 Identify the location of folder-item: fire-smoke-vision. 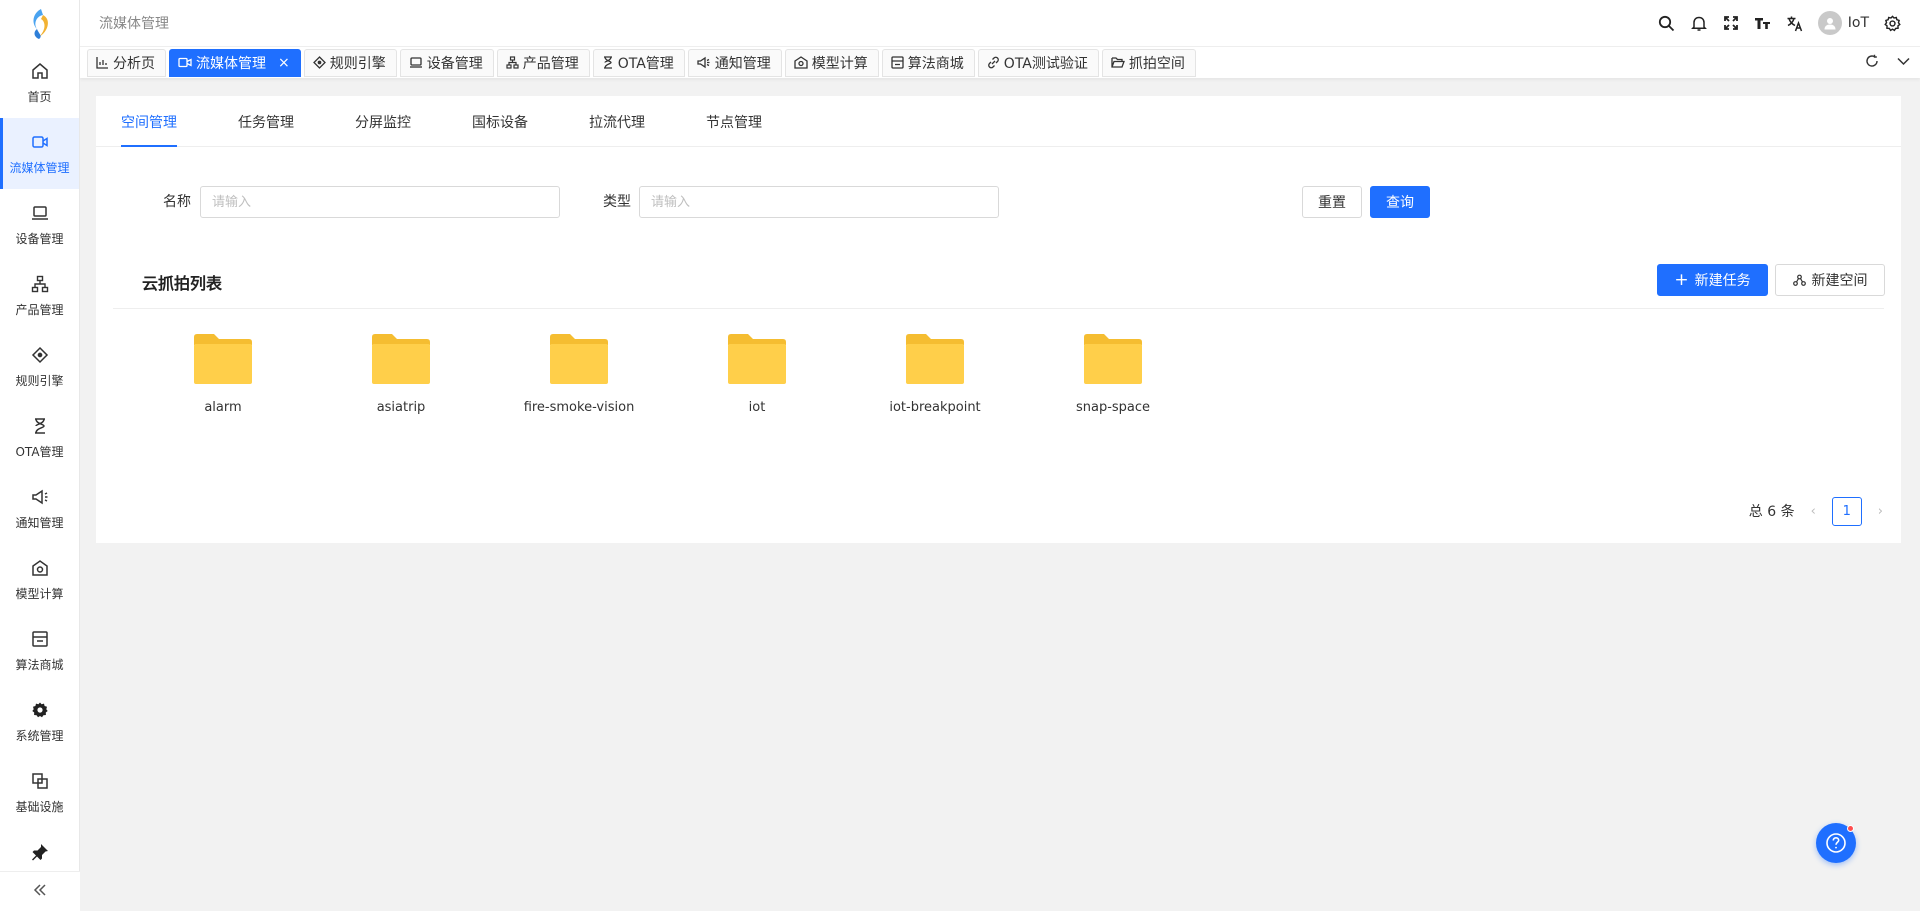
(579, 374).